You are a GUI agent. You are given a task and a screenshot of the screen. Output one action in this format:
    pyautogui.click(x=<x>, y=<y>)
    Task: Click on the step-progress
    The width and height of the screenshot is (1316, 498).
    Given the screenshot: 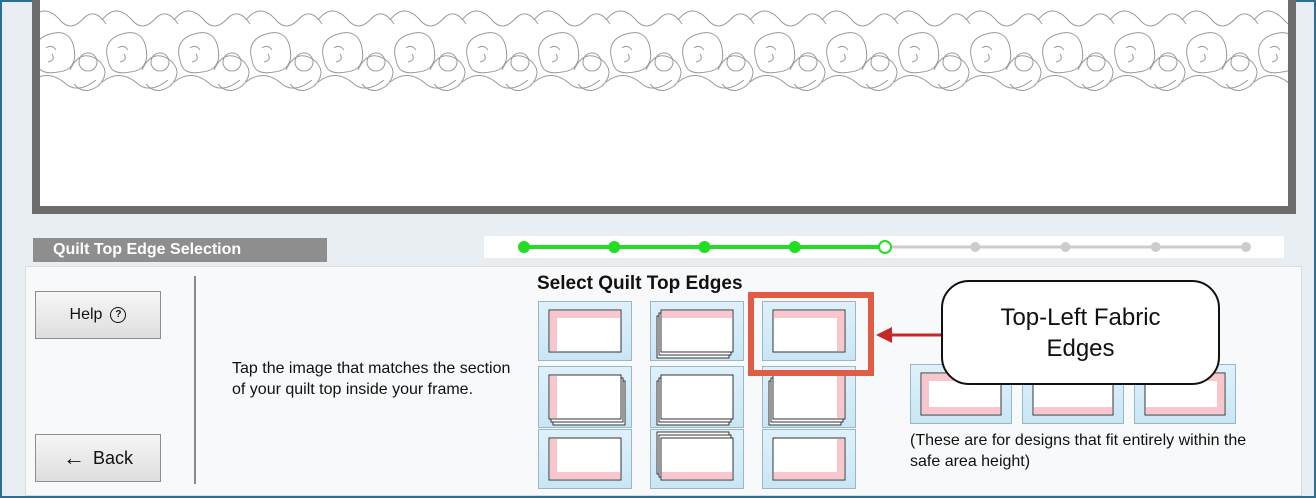 What is the action you would take?
    pyautogui.click(x=884, y=247)
    